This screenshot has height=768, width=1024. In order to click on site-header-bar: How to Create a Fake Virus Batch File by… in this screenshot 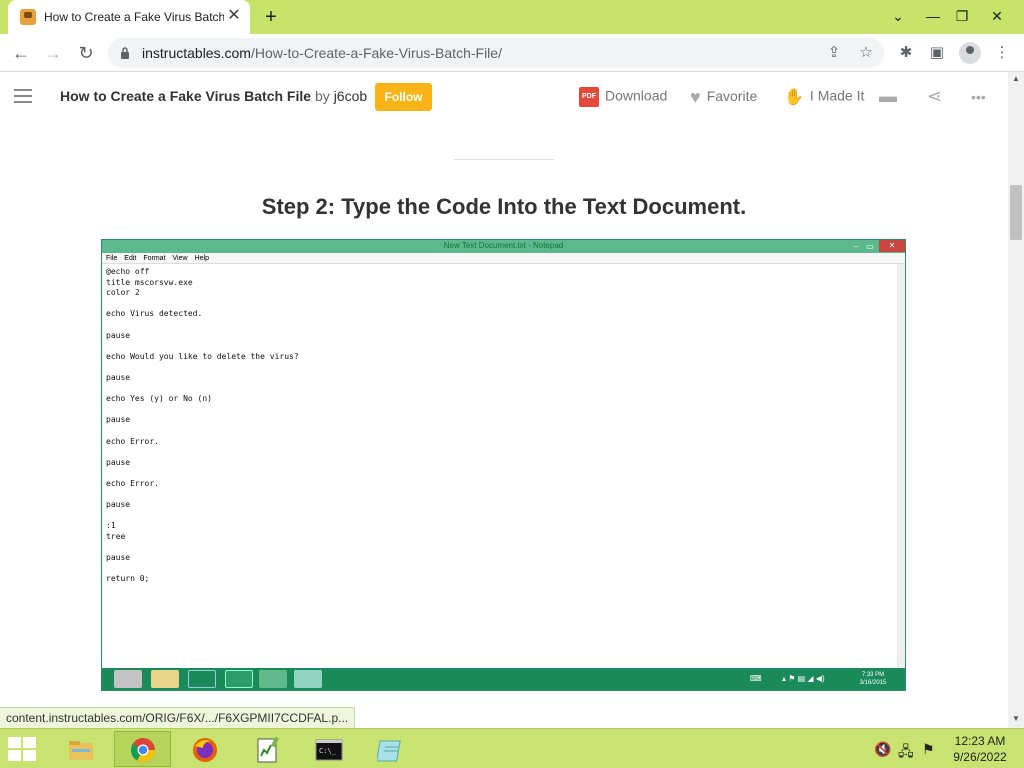, I will do `click(504, 97)`.